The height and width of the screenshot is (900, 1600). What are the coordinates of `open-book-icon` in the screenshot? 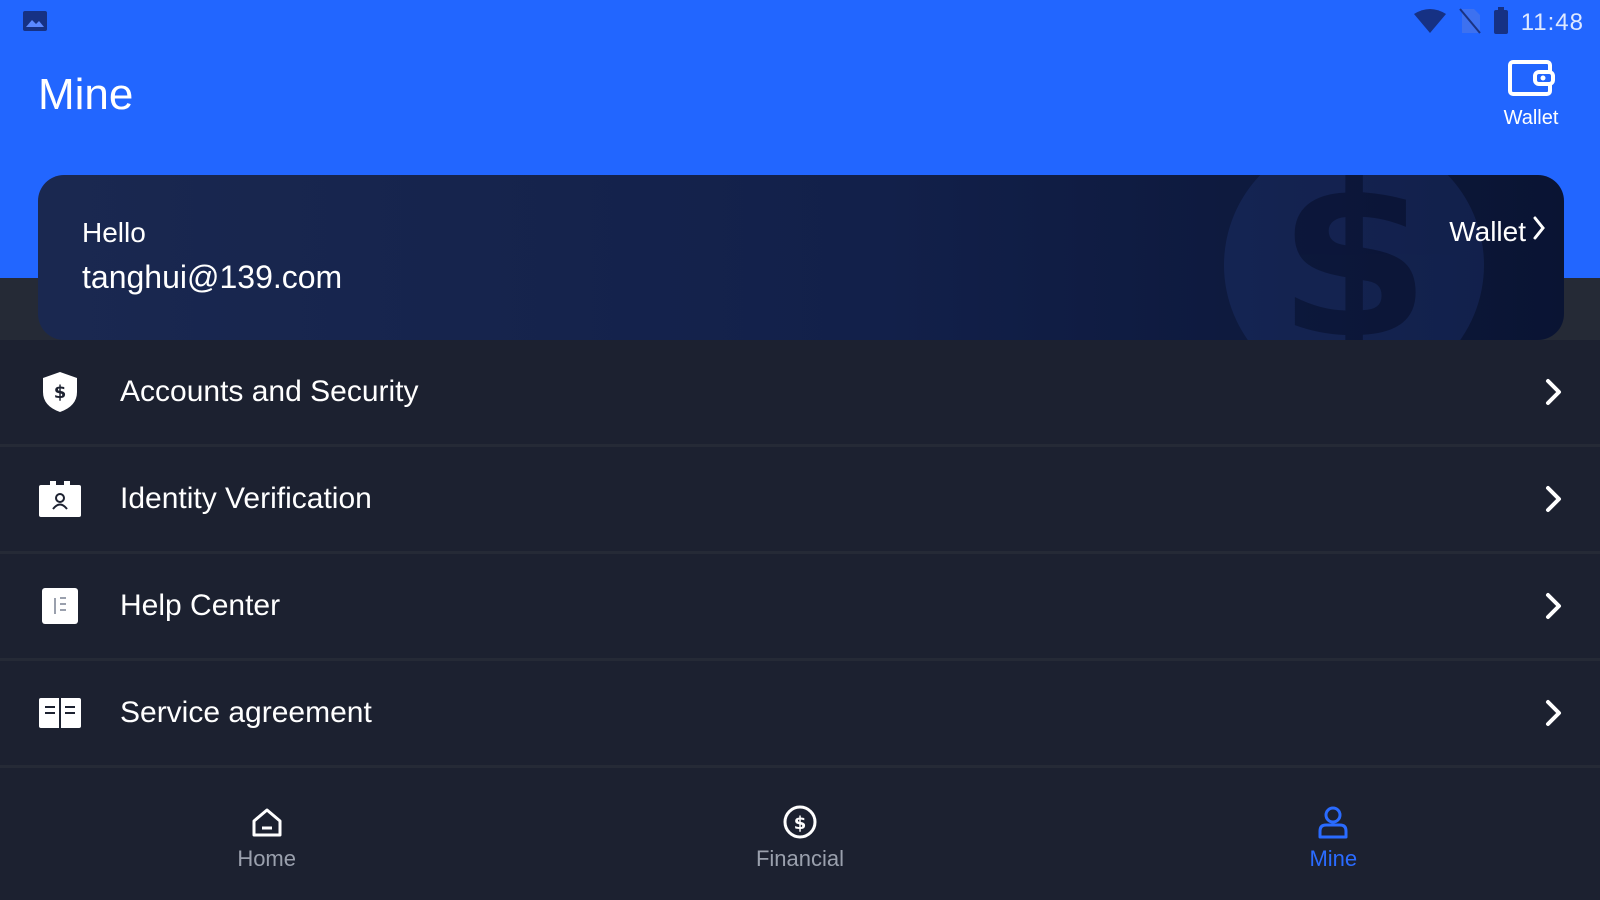 It's located at (60, 713).